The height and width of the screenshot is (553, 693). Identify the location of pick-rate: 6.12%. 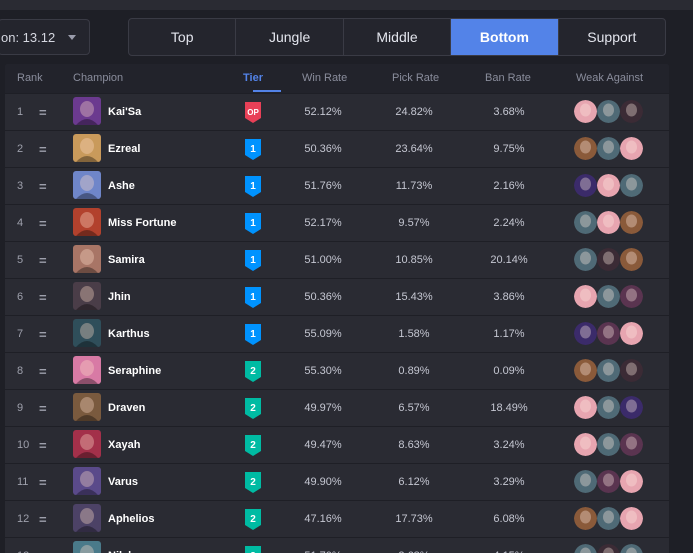
(414, 482).